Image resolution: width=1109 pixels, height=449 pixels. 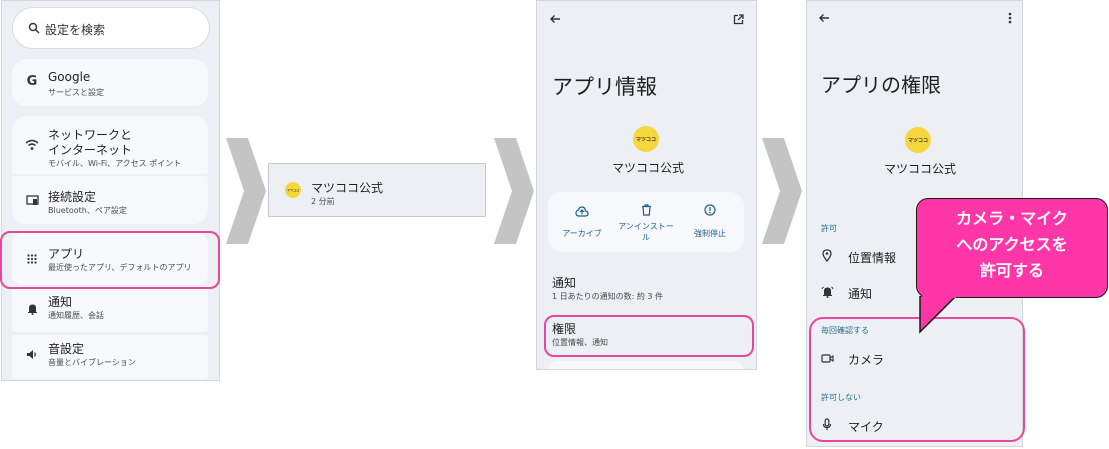 What do you see at coordinates (92, 362) in the screenshot?
I see `item-sub: 音量とバイブレーション` at bounding box center [92, 362].